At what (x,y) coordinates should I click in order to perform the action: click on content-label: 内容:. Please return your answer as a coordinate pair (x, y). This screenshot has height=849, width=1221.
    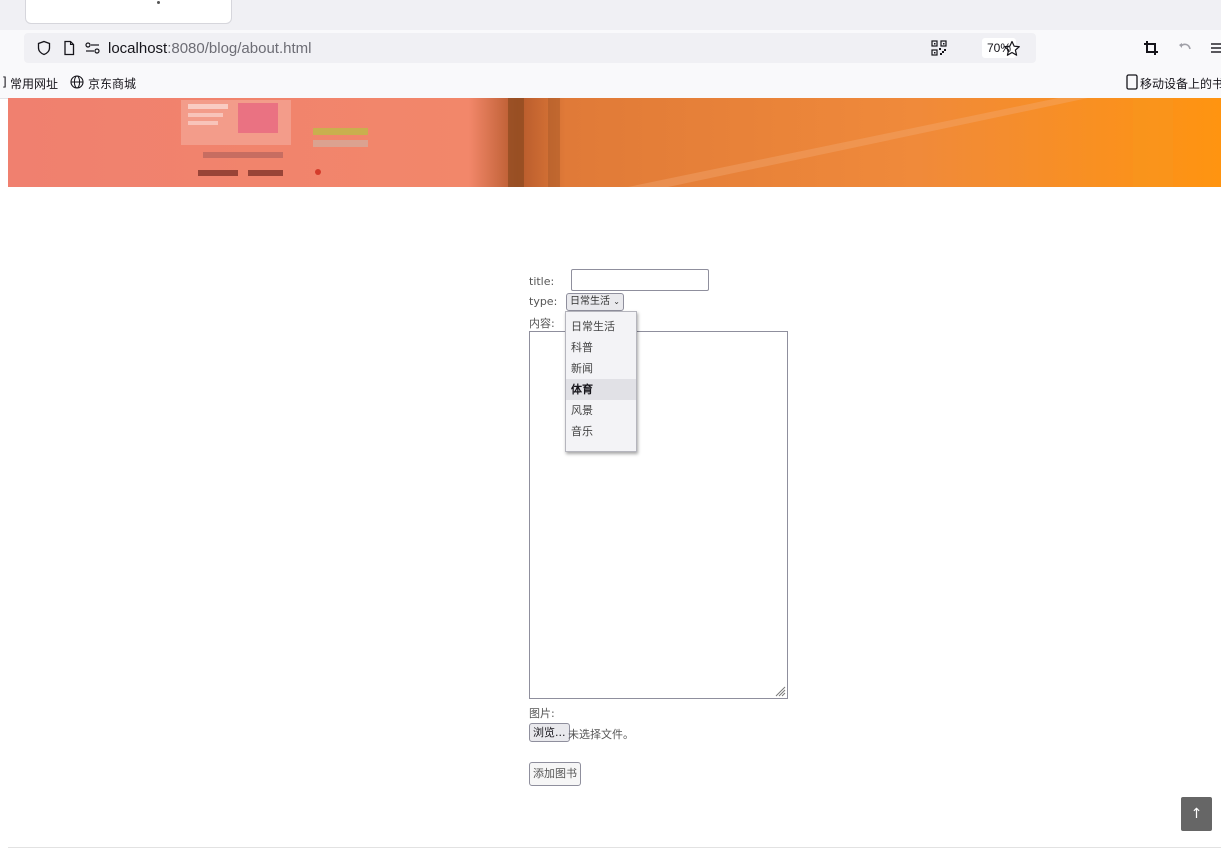
    Looking at the image, I should click on (542, 323).